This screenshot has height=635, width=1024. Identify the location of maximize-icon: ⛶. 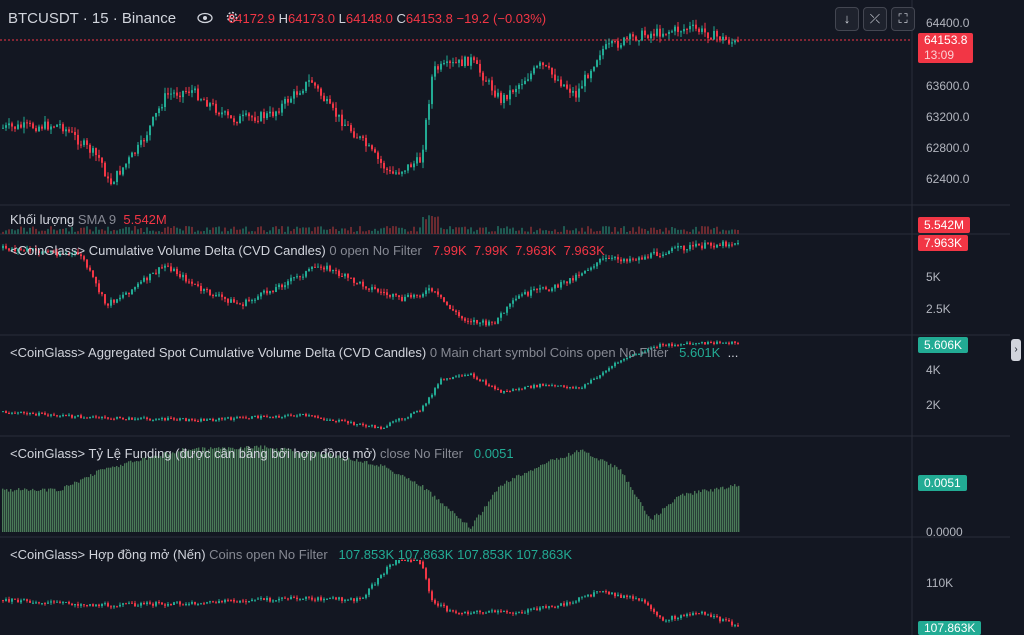
(903, 19).